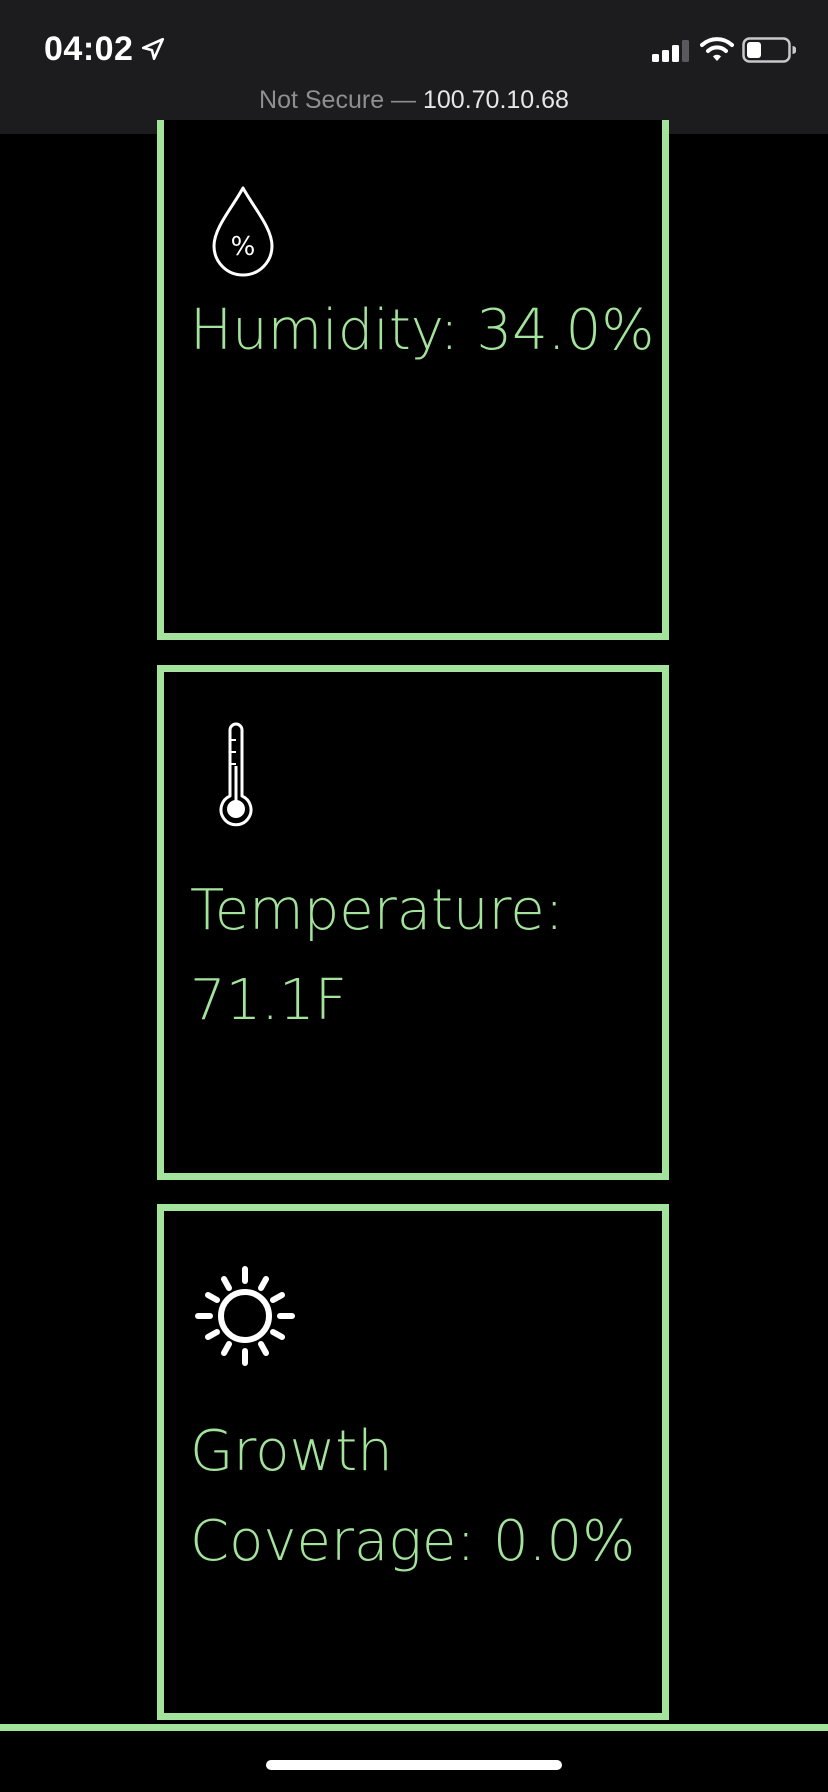  I want to click on humidity-drop-icon: %, so click(243, 231).